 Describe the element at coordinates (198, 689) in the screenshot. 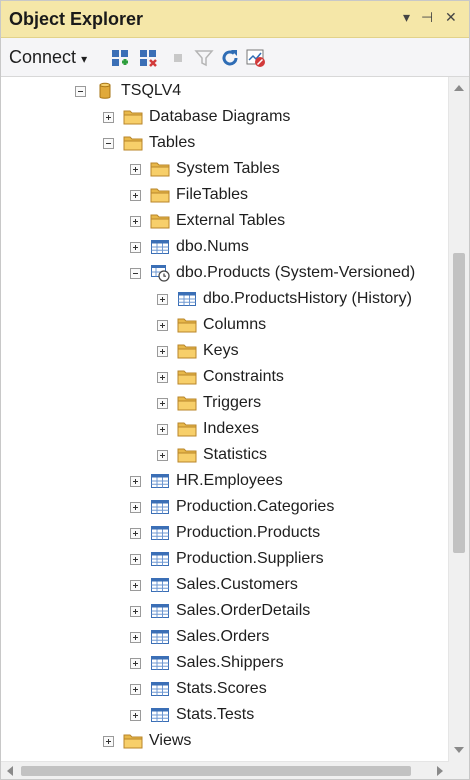

I see `tree-node-stats-scores: Stats.Scores` at that location.